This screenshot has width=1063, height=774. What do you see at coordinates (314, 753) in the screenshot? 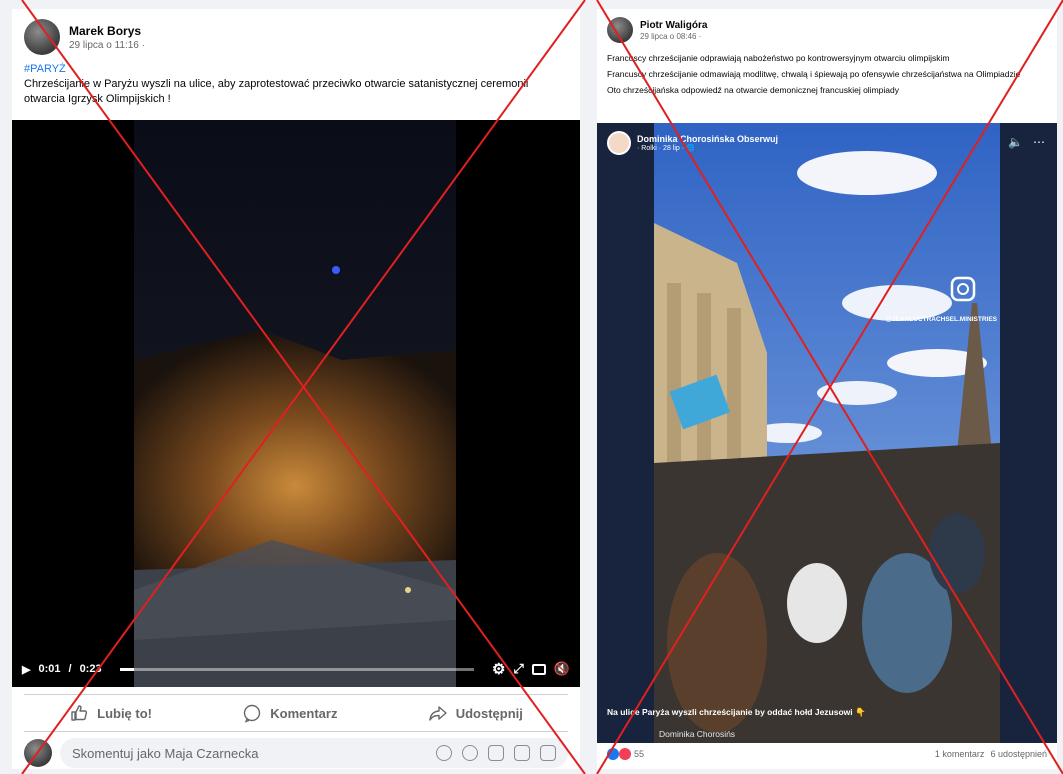
I see `comment-input: Skomentuj jako Maja Czarnecka` at bounding box center [314, 753].